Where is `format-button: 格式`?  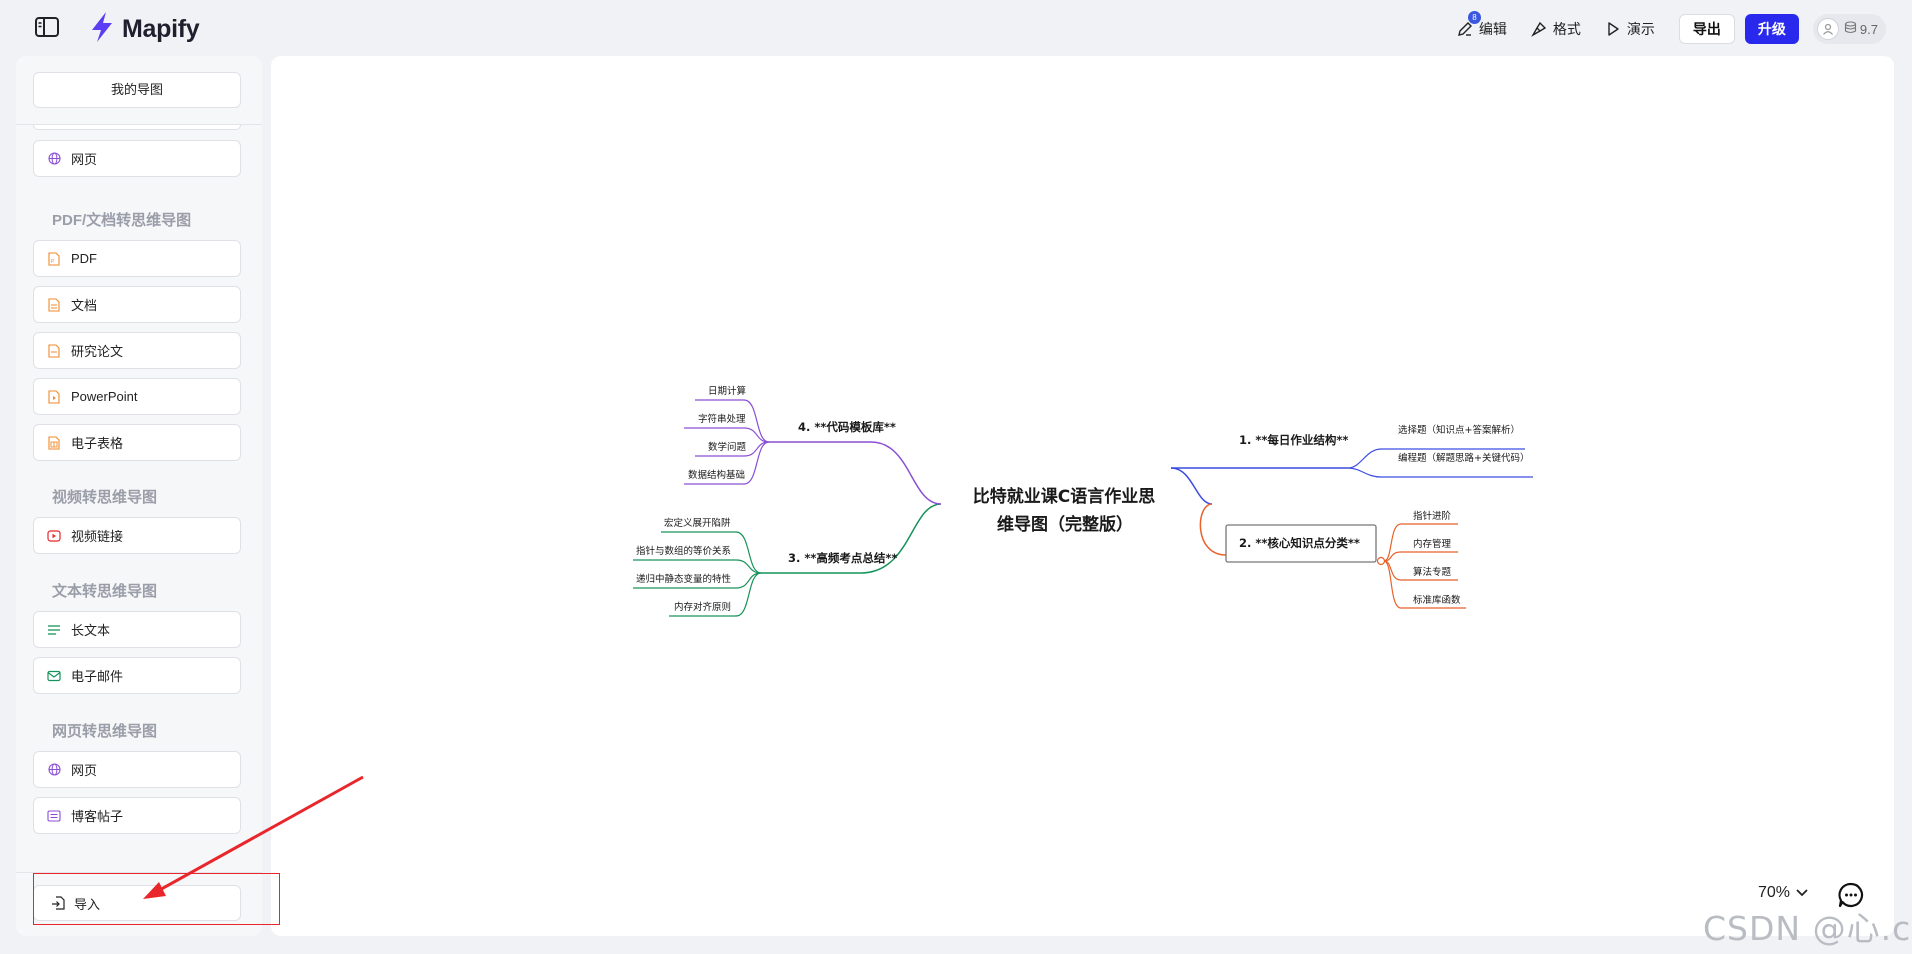 format-button: 格式 is located at coordinates (1556, 29).